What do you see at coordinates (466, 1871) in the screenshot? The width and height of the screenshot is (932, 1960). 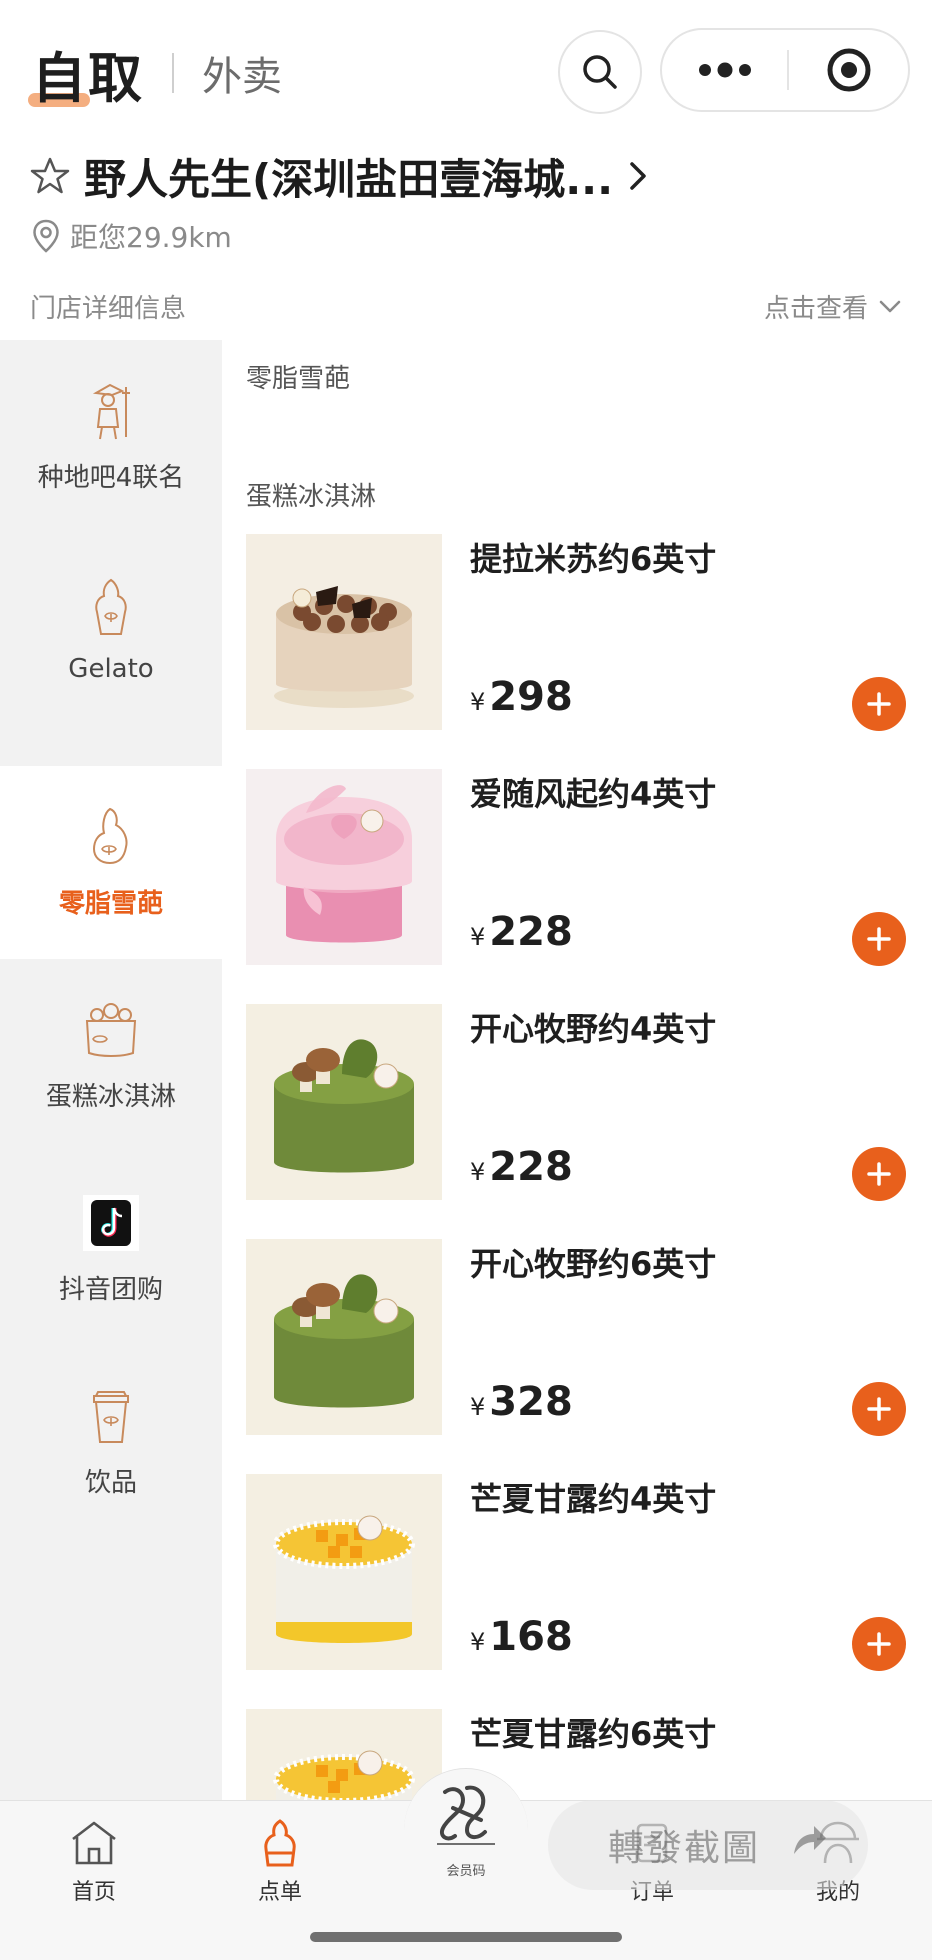 I see `tab-label: 会员码` at bounding box center [466, 1871].